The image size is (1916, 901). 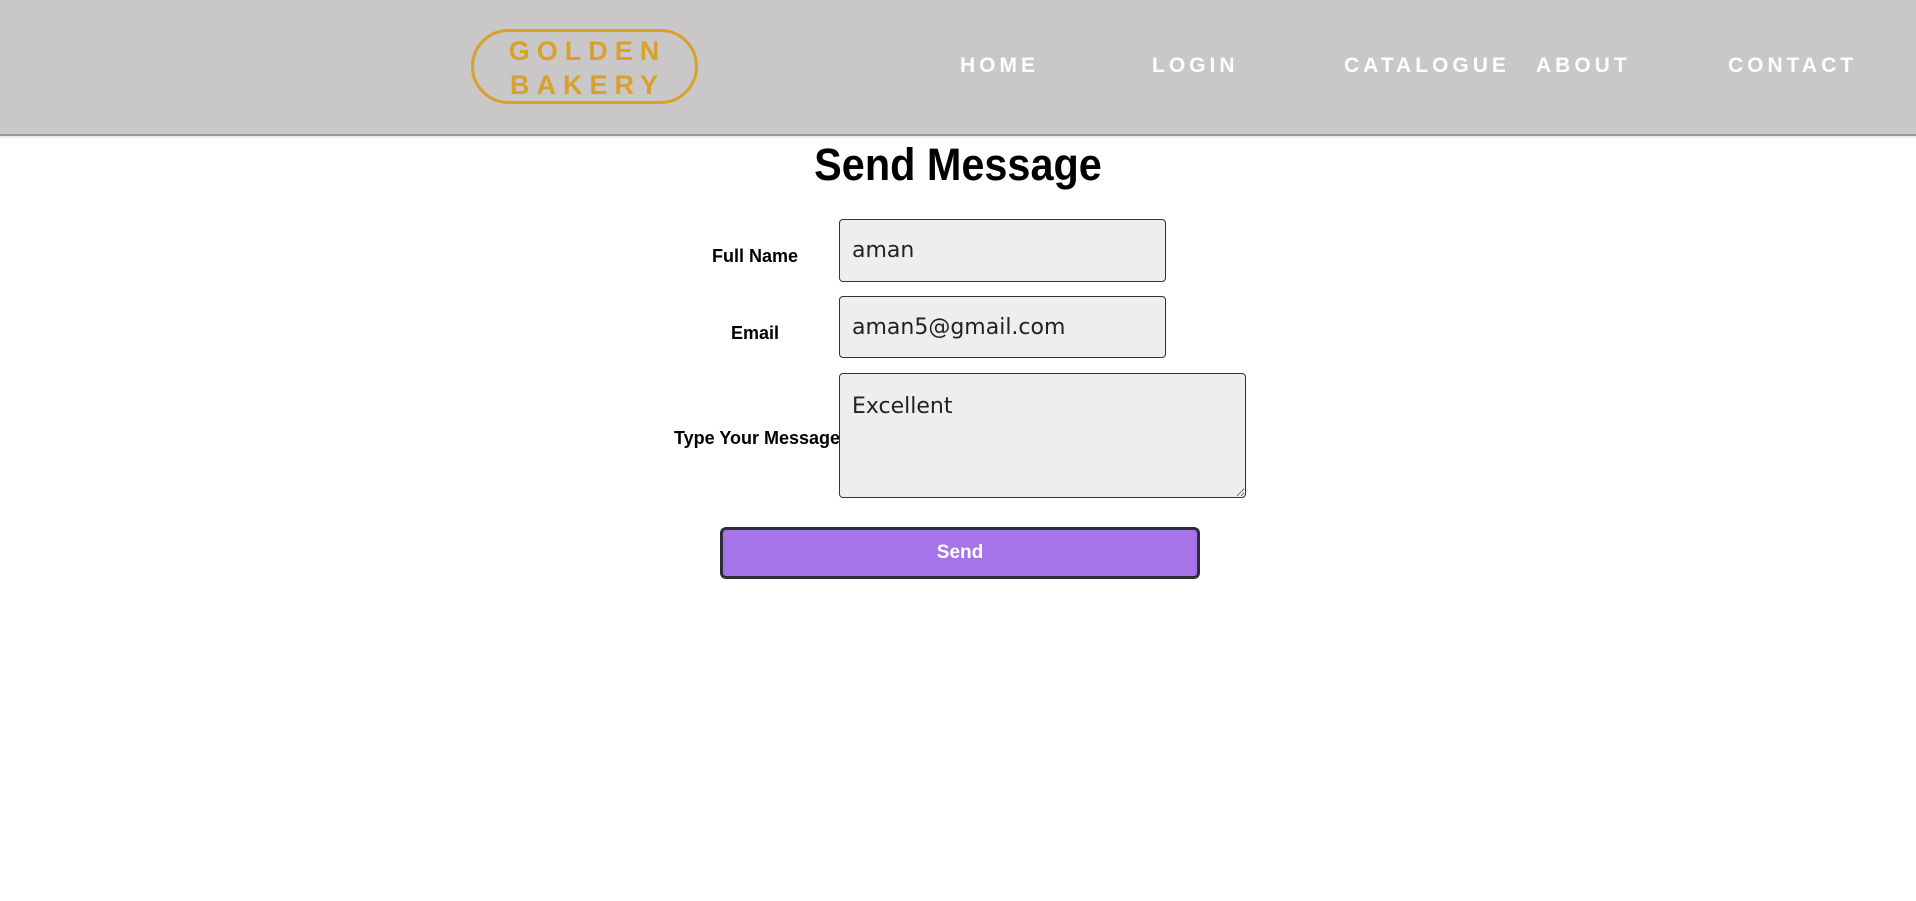 What do you see at coordinates (958, 164) in the screenshot?
I see `page-title: Send Message` at bounding box center [958, 164].